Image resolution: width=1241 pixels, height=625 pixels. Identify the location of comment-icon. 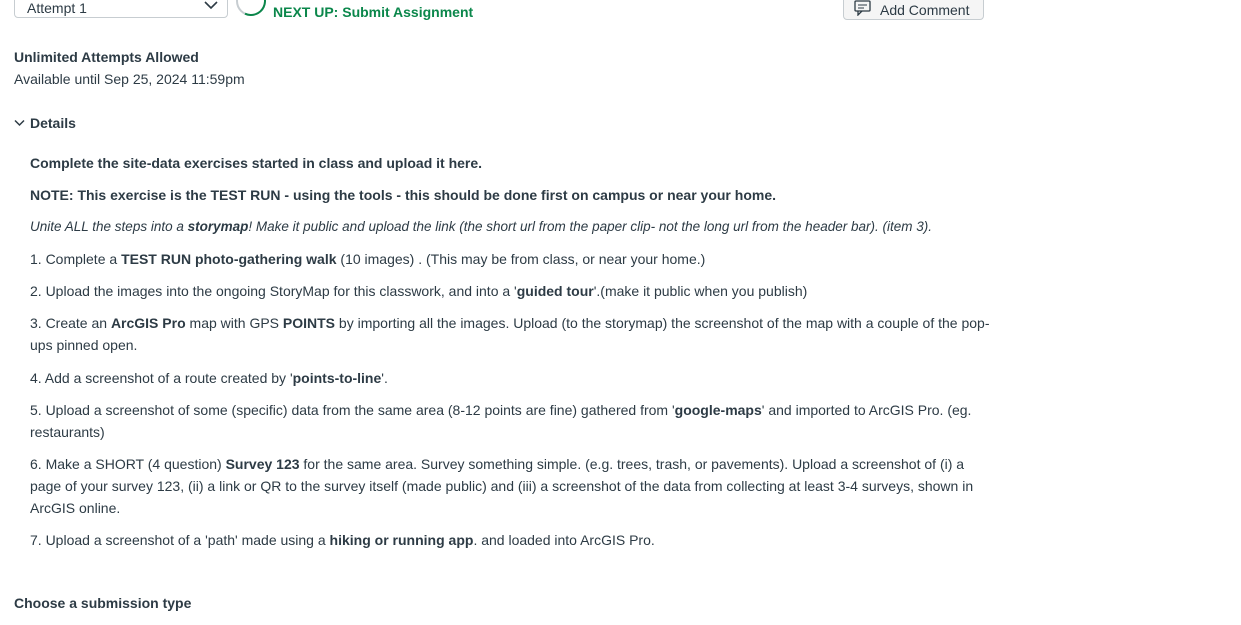
(862, 8).